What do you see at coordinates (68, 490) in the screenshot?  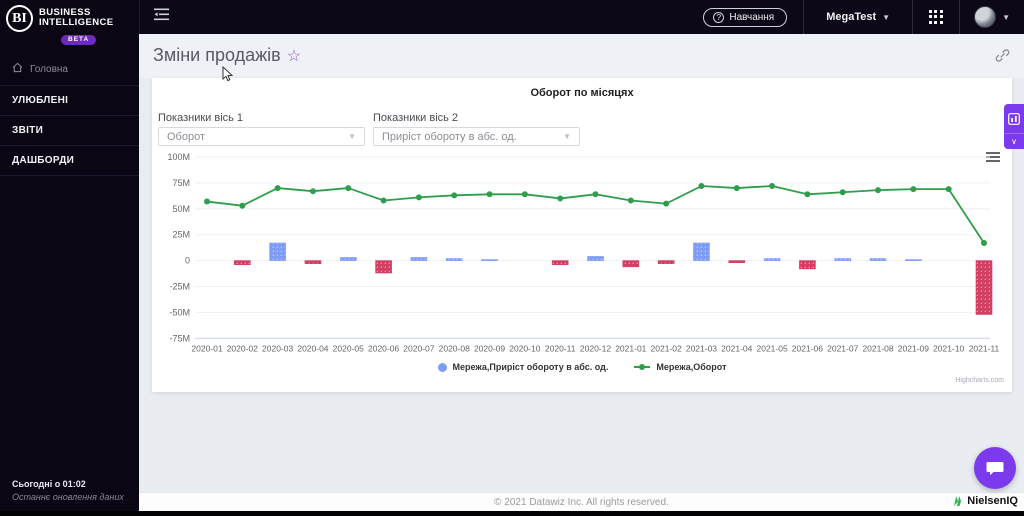 I see `last-update-info: Сьогодні о 01:02 Останнє оновлення даних` at bounding box center [68, 490].